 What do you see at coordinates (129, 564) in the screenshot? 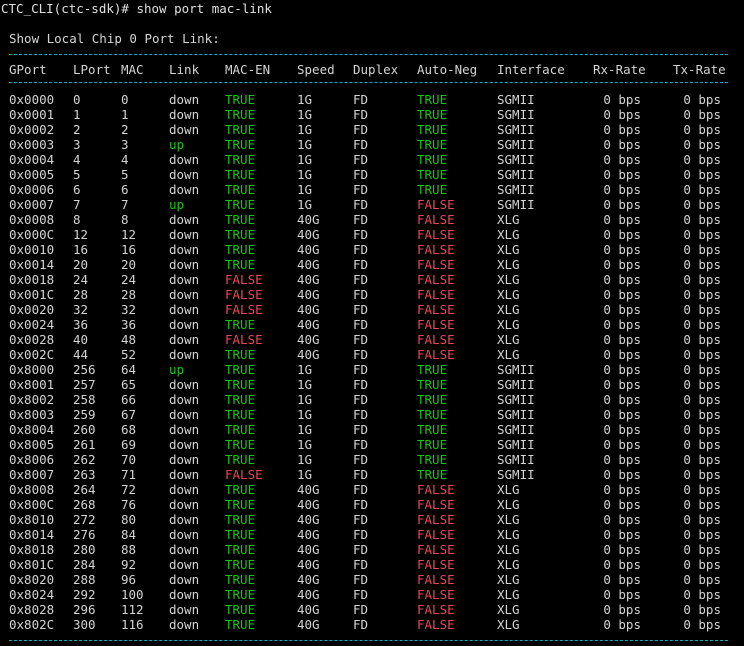
I see `cell-mac: 92` at bounding box center [129, 564].